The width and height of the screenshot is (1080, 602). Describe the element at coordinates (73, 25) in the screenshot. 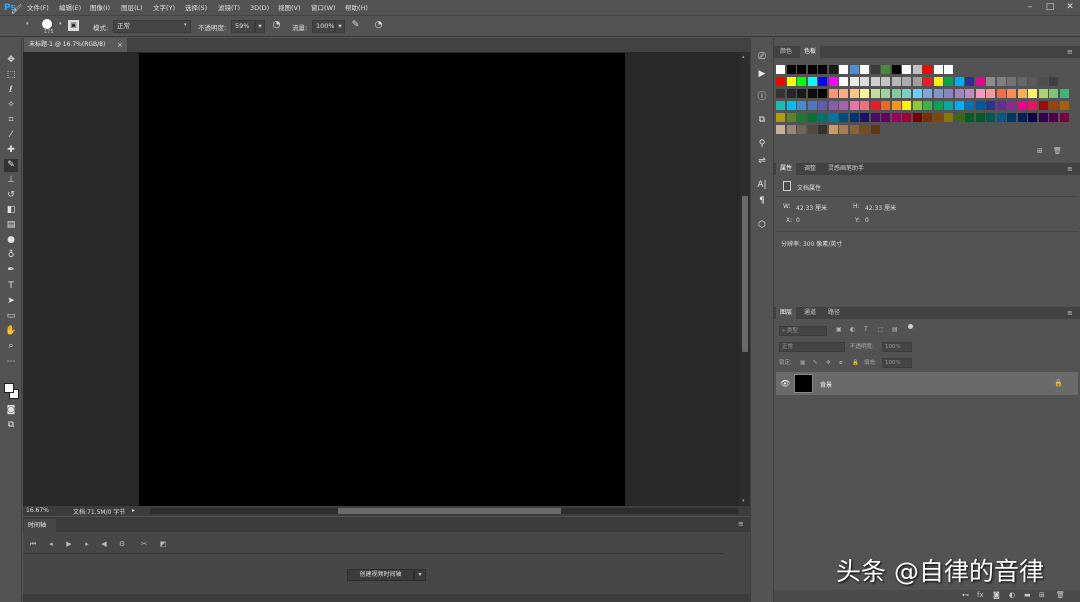

I see `brush-panel-toggle-icon: ▣` at that location.